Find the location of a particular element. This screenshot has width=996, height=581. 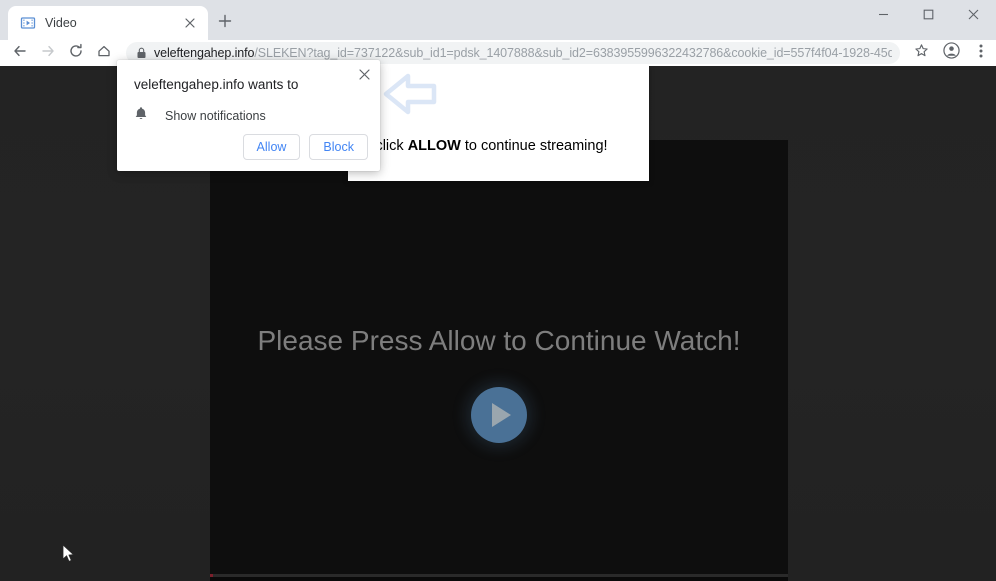

tab-title: Video is located at coordinates (61, 23).